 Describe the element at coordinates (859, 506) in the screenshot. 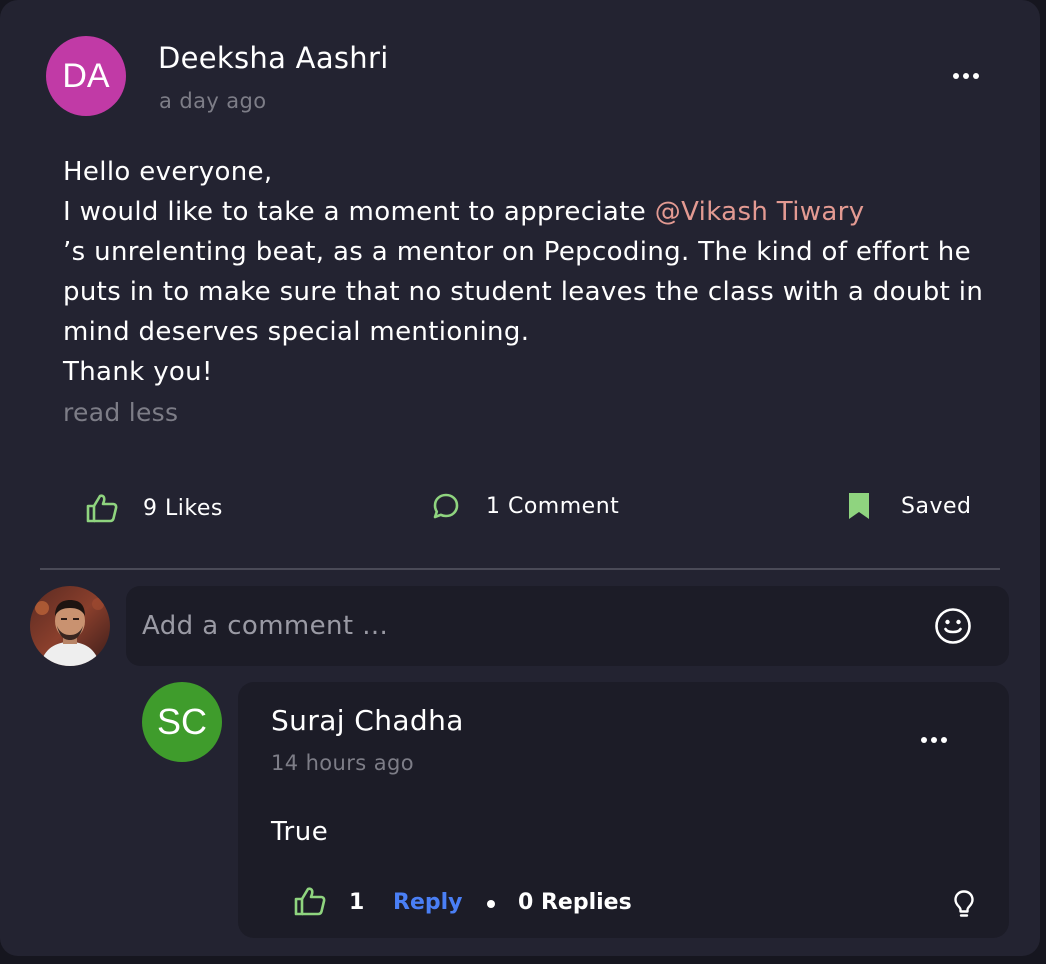

I see `bookmark-icon` at that location.